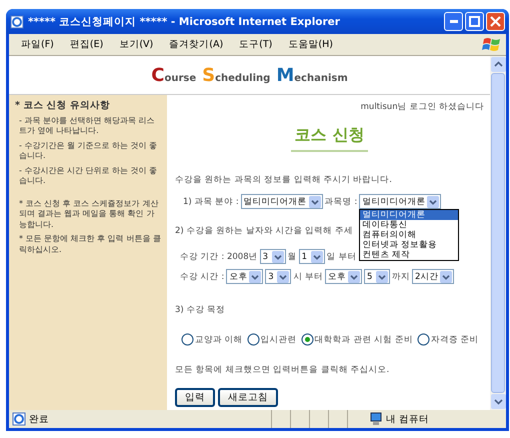 The height and width of the screenshot is (438, 510). What do you see at coordinates (310, 44) in the screenshot?
I see `menu-item: 도움말(H)` at bounding box center [310, 44].